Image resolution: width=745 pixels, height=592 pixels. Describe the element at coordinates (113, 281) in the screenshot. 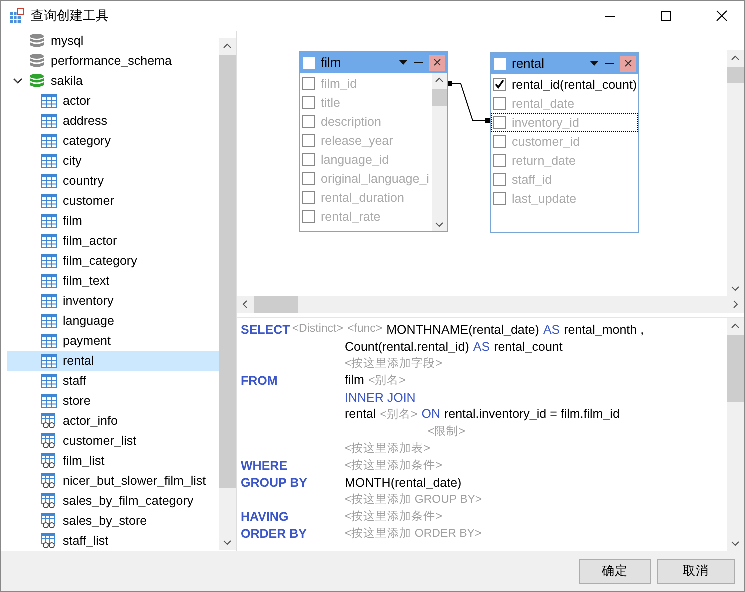

I see `tree-item: film_text` at that location.